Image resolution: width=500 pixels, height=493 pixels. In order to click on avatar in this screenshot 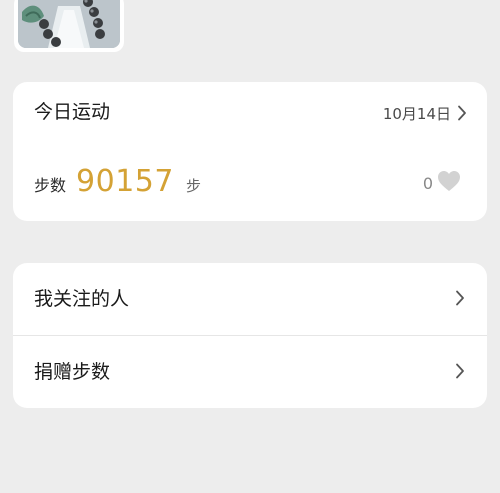, I will do `click(69, 26)`.